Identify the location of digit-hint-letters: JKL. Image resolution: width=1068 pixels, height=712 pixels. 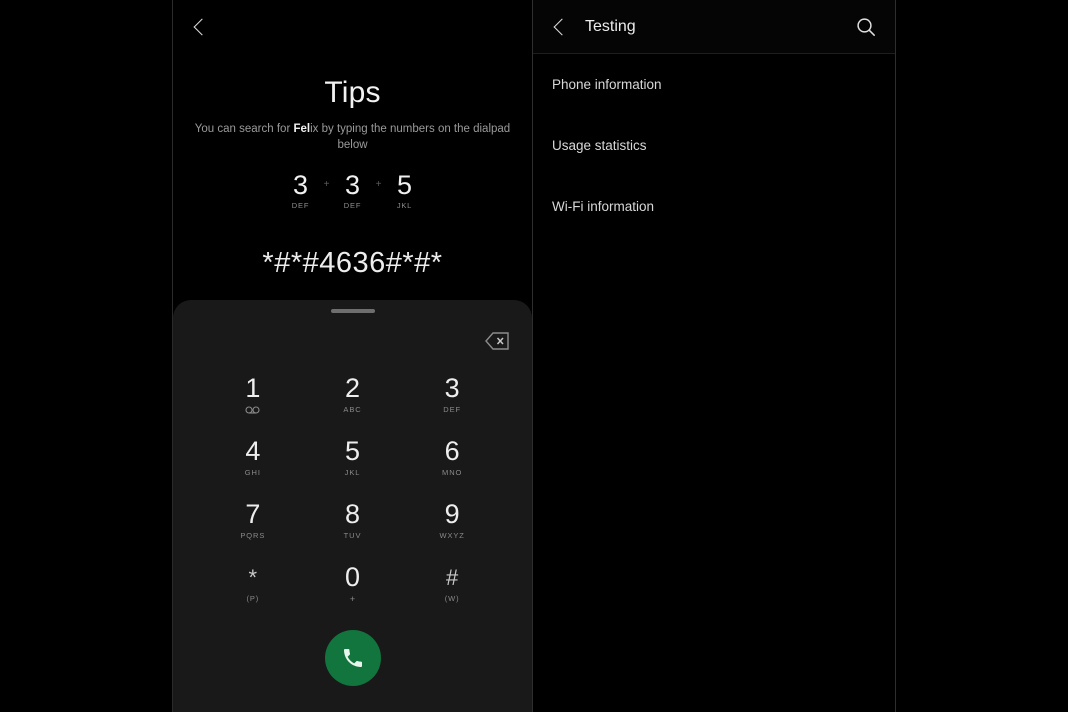
(404, 205).